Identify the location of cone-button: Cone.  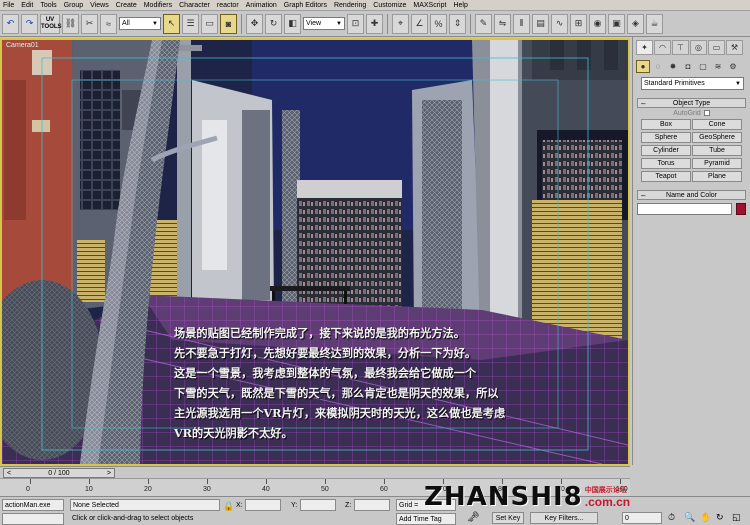
(717, 124).